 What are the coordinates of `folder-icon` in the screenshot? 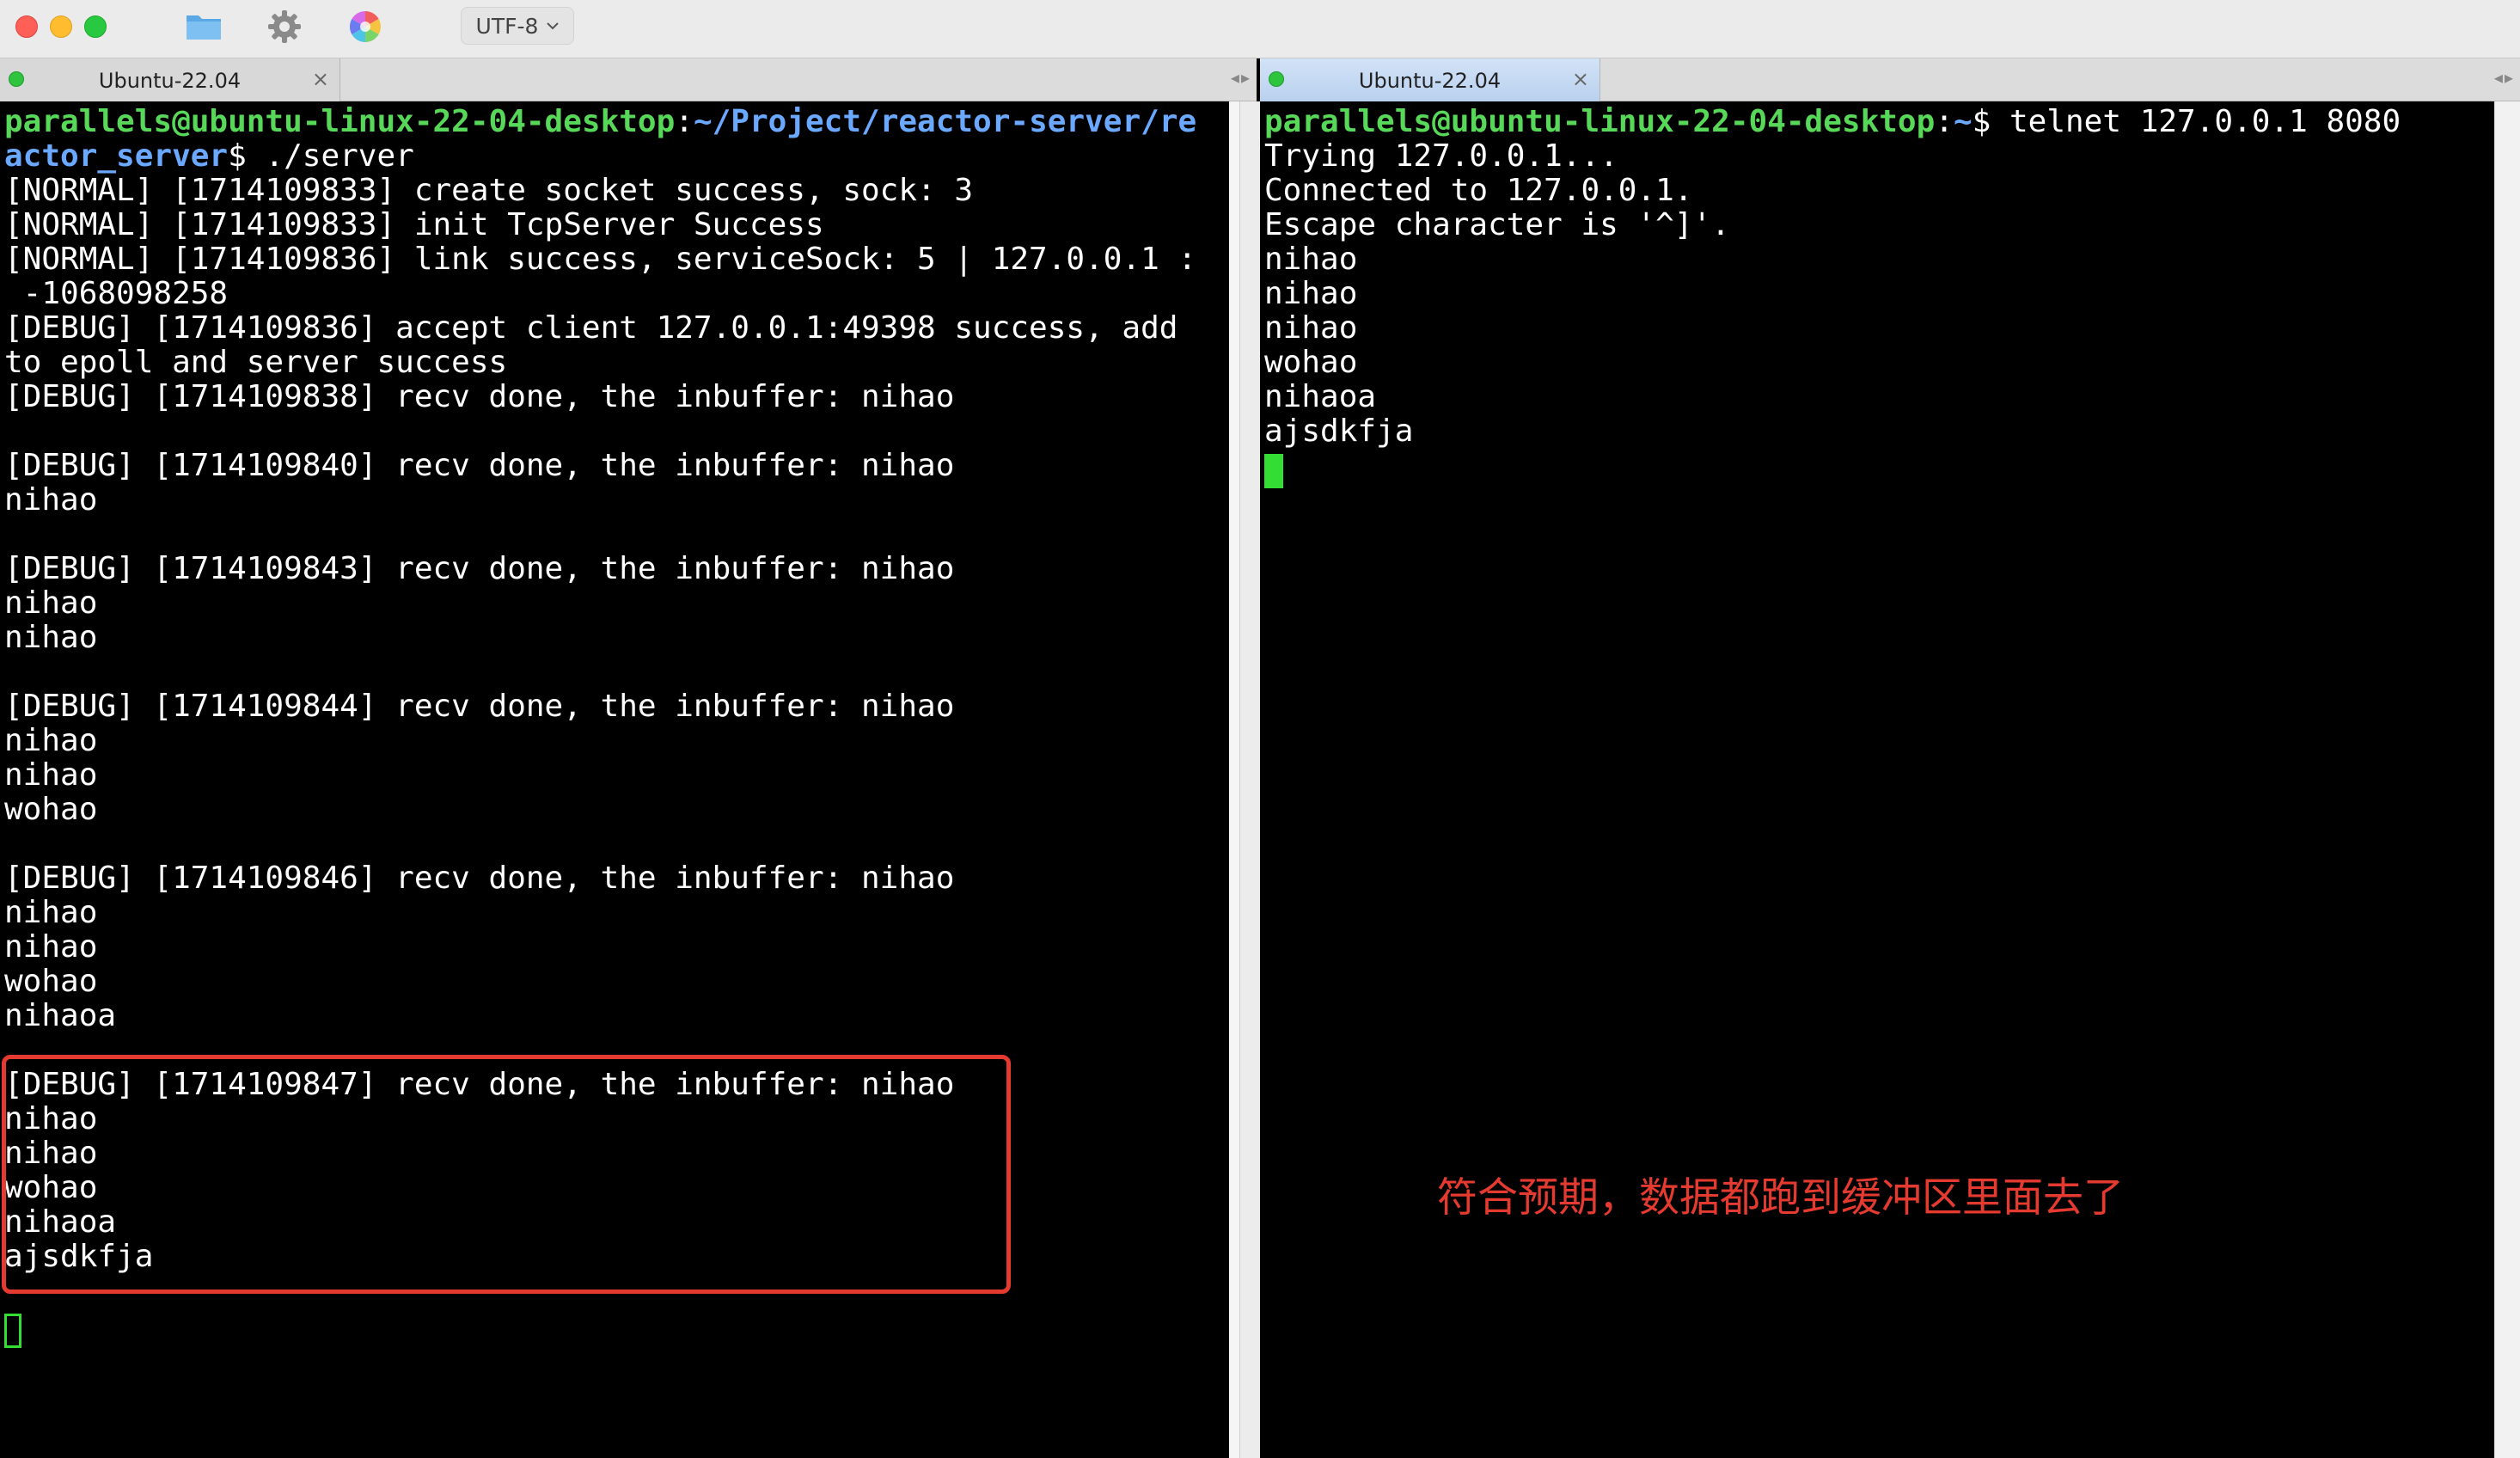 It's located at (204, 27).